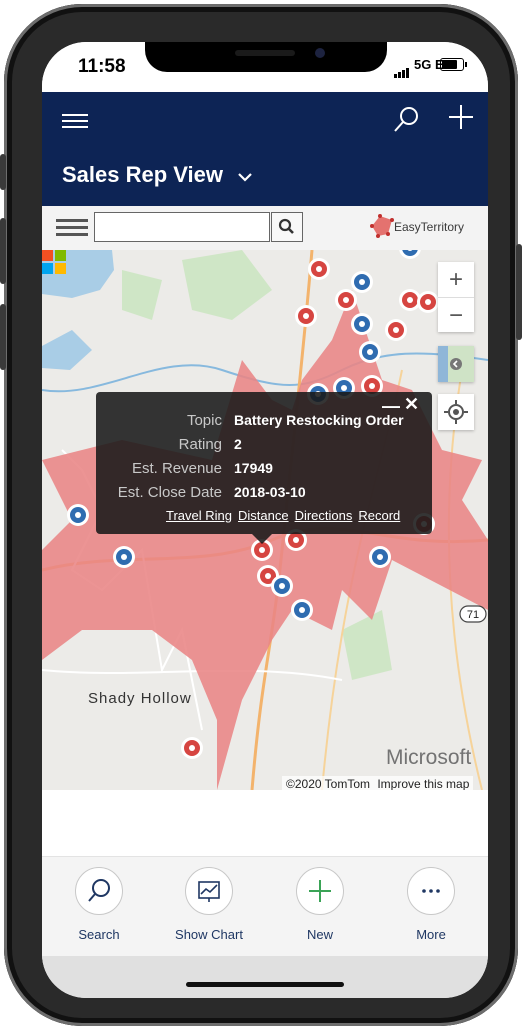 The image size is (522, 1030). I want to click on map-attribution: ©2020 TomTom Improve this map, so click(378, 783).